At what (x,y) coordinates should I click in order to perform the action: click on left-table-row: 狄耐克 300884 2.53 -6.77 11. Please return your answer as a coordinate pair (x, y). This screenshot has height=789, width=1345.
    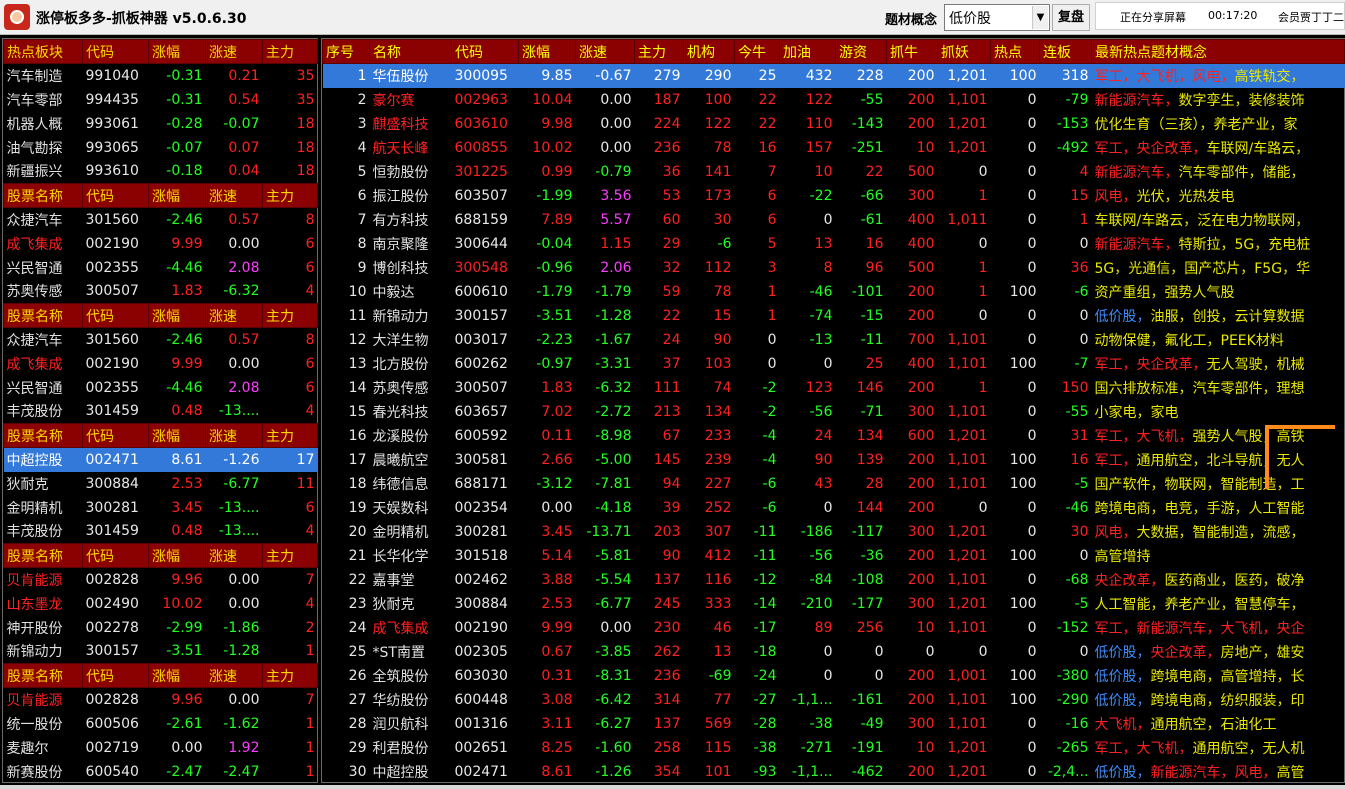
    Looking at the image, I should click on (161, 484).